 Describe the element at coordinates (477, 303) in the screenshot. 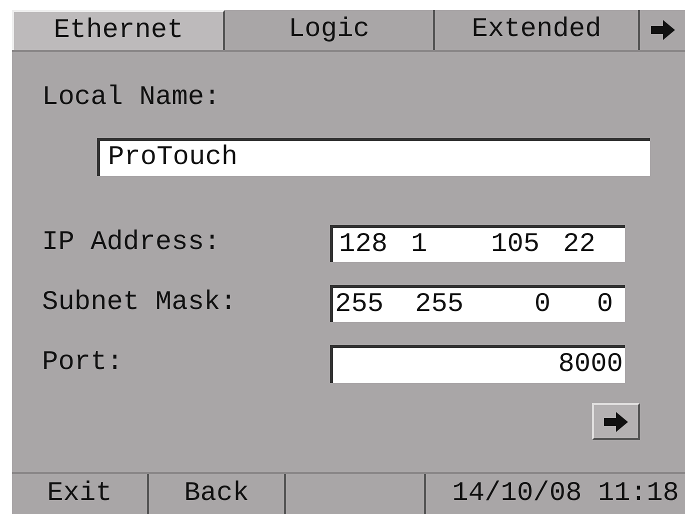

I see `ip-field: 255 255 0 0` at that location.